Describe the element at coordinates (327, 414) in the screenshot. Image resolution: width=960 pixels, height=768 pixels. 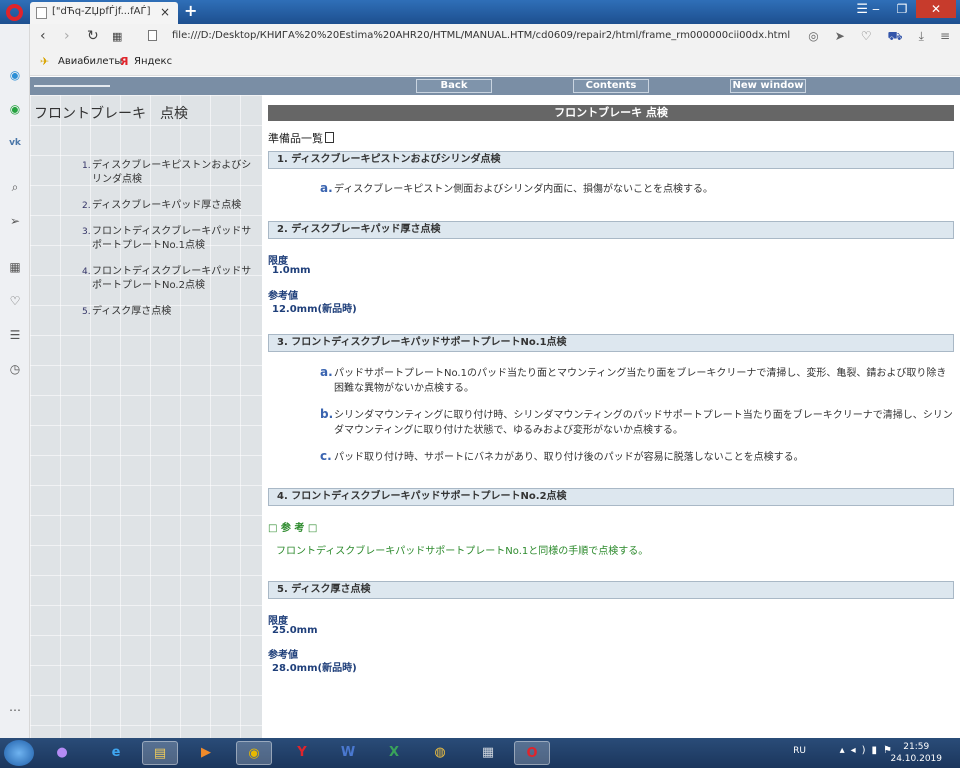
I see `item-letter: b.` at that location.